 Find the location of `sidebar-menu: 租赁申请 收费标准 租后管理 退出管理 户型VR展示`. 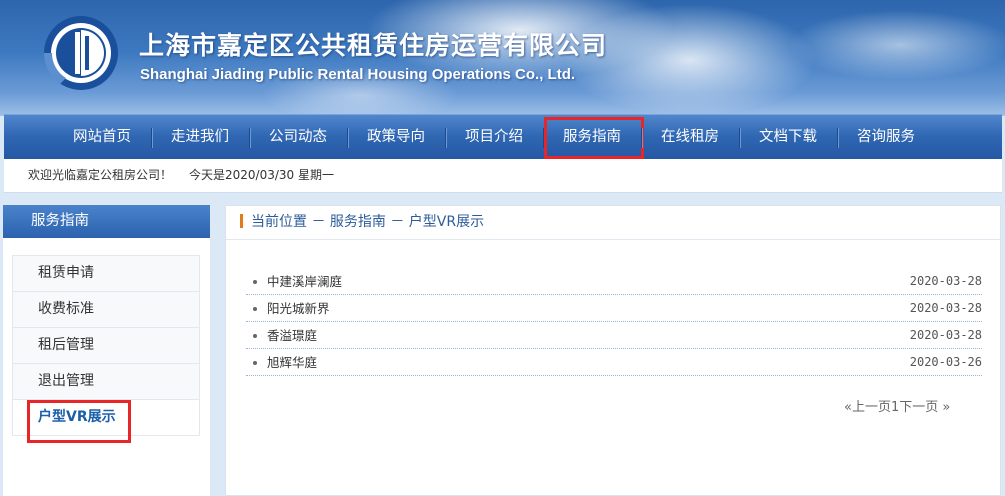

sidebar-menu: 租赁申请 收费标准 租后管理 退出管理 户型VR展示 is located at coordinates (106, 349).